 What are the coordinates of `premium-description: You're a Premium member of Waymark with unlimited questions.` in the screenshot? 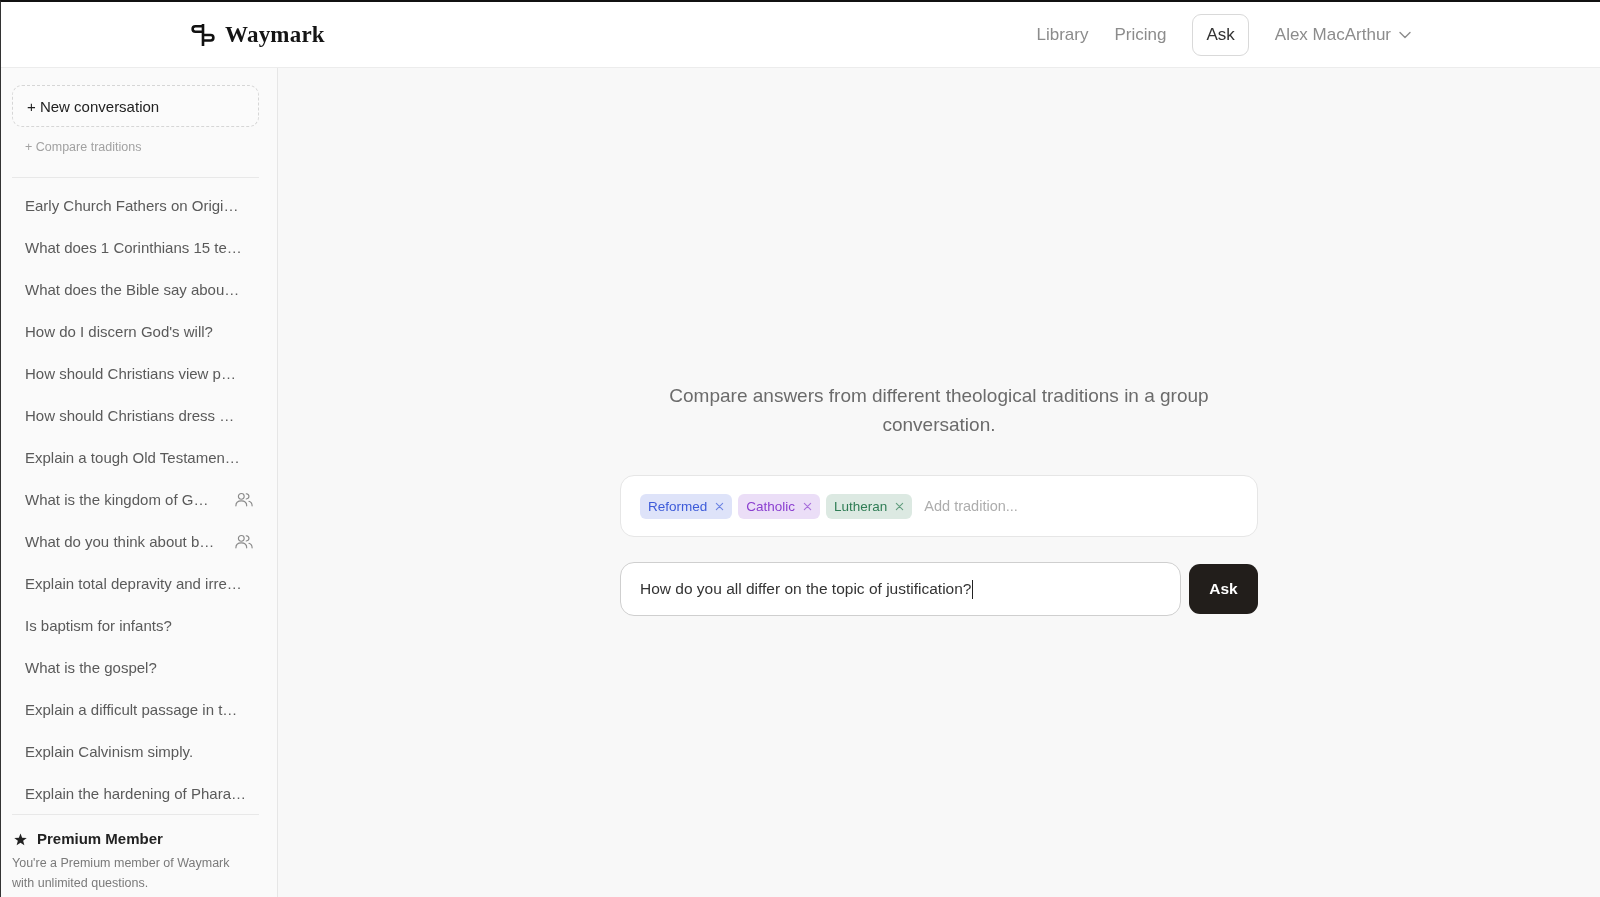 It's located at (121, 873).